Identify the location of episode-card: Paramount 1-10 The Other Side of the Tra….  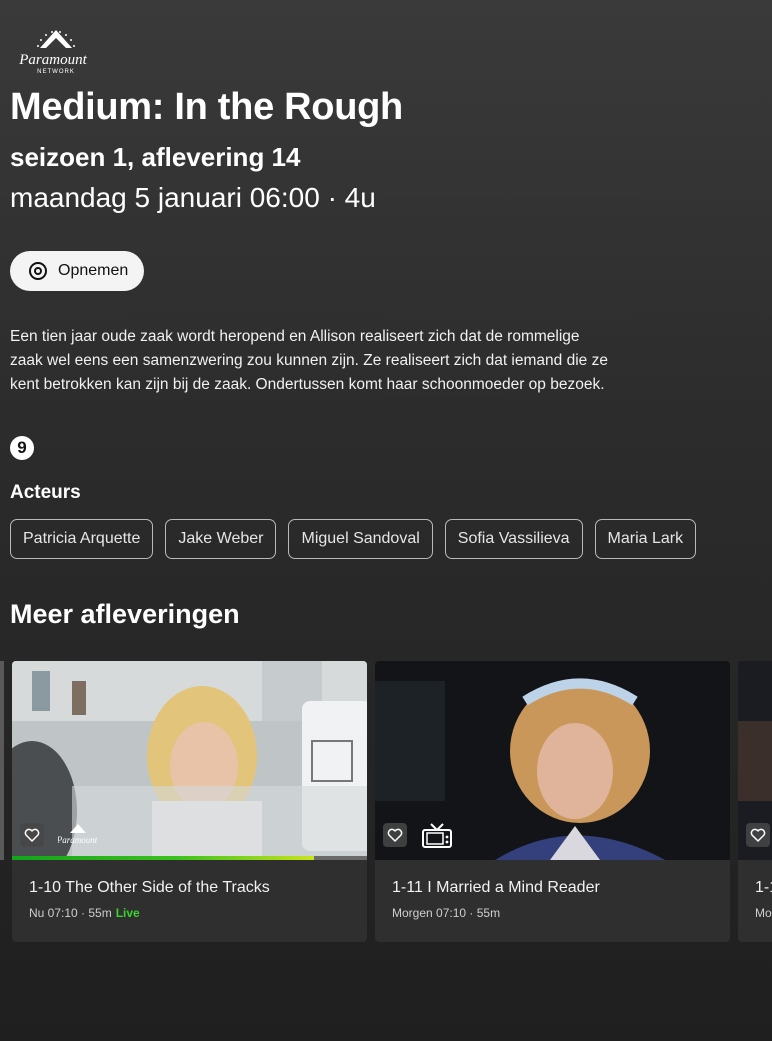
(189, 801).